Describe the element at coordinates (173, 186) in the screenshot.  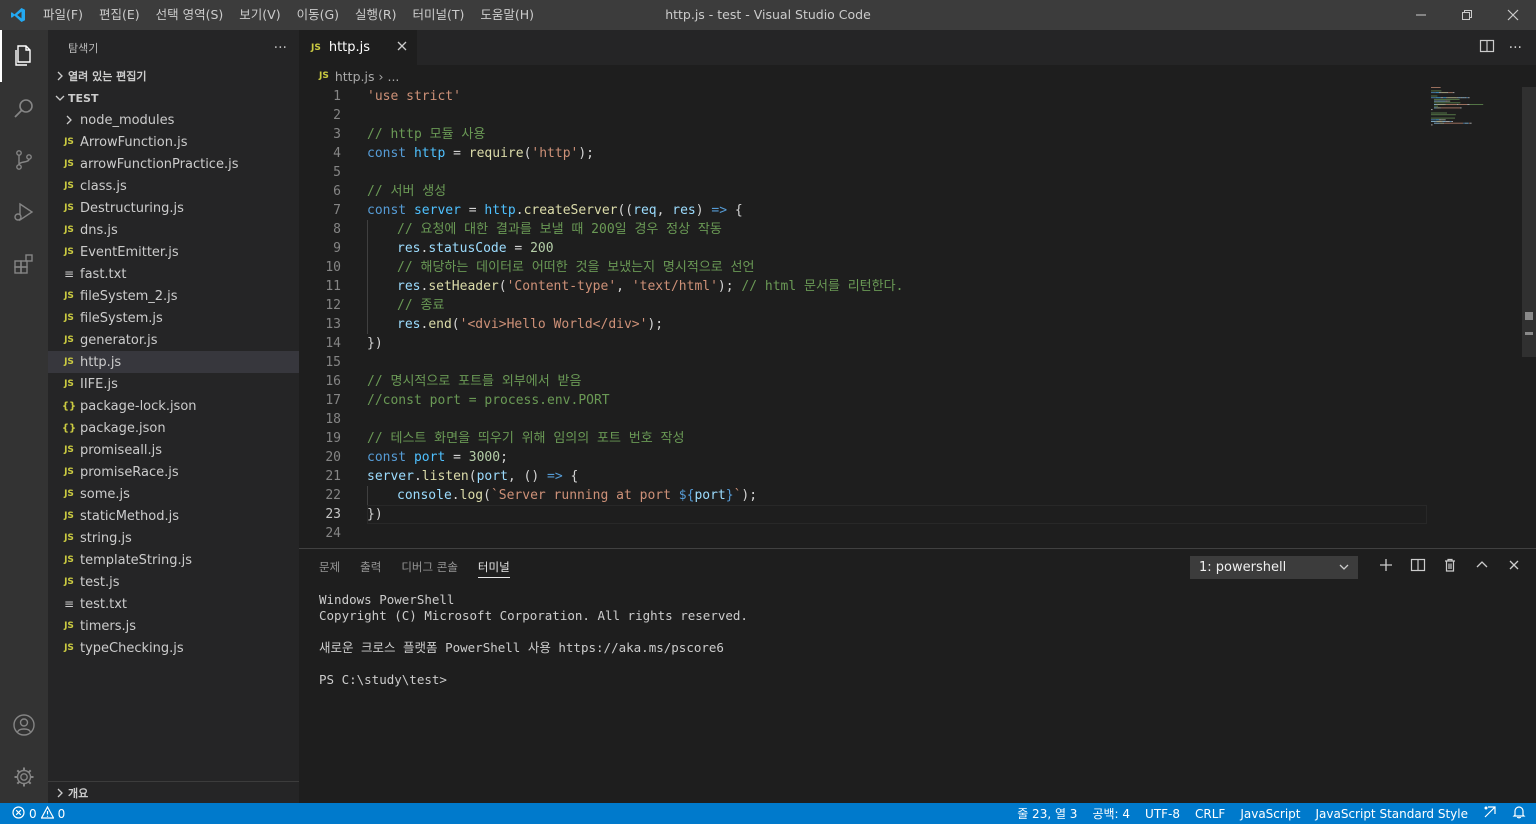
I see `file-item: JS class.js` at that location.